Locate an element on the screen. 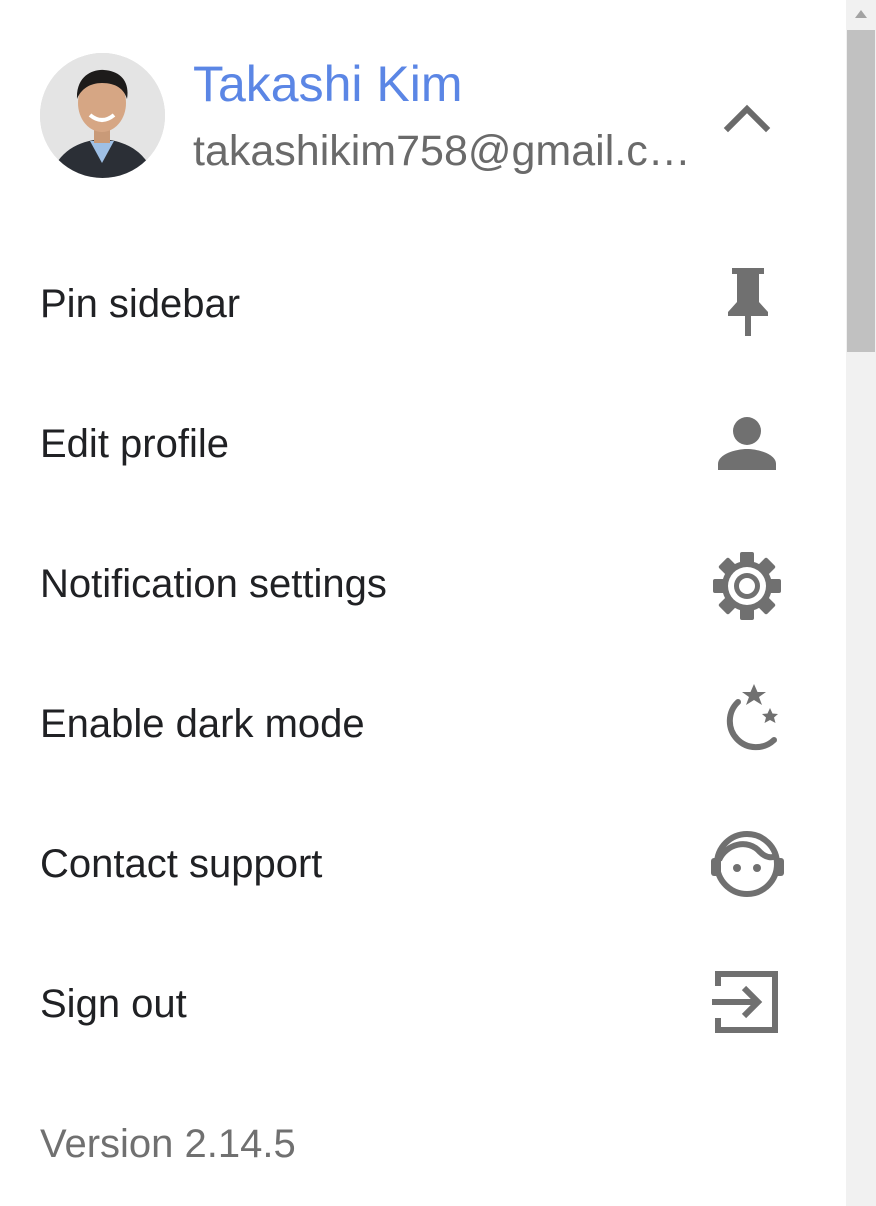 The image size is (876, 1206). menu-item-label: Notification settings is located at coordinates (213, 584).